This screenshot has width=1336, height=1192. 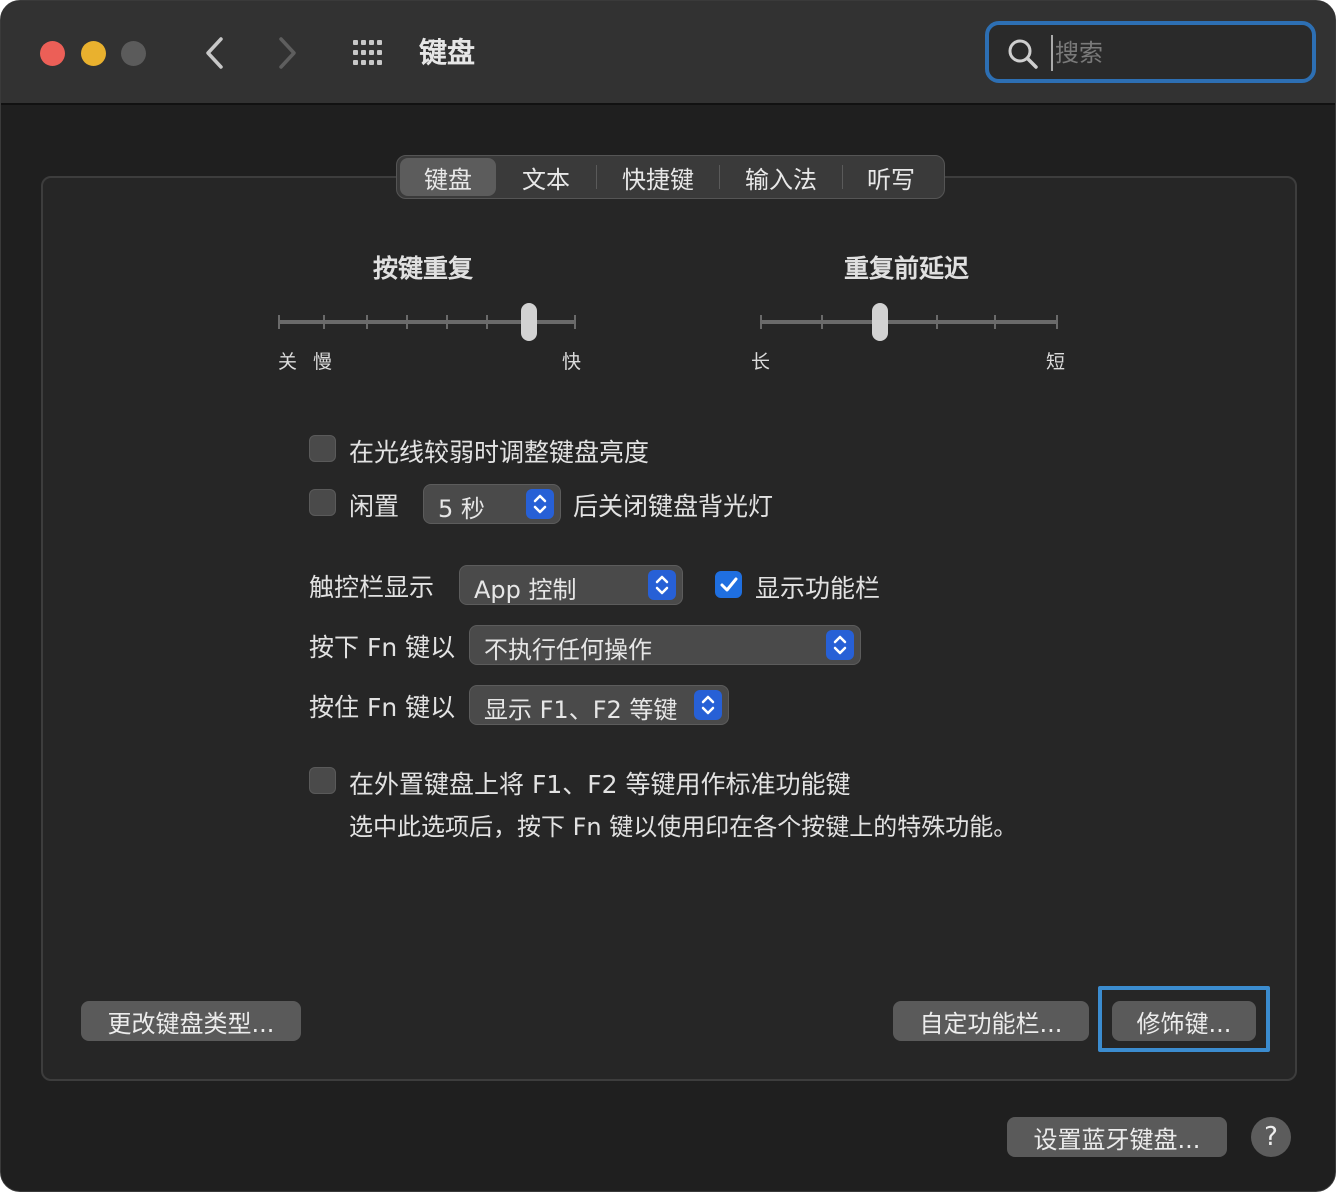 What do you see at coordinates (1271, 1137) in the screenshot?
I see `help-button: ?` at bounding box center [1271, 1137].